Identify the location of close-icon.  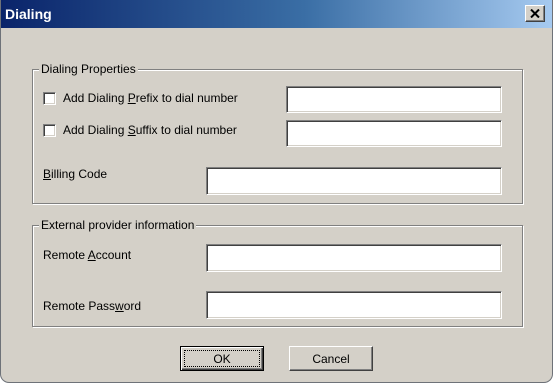
(535, 13).